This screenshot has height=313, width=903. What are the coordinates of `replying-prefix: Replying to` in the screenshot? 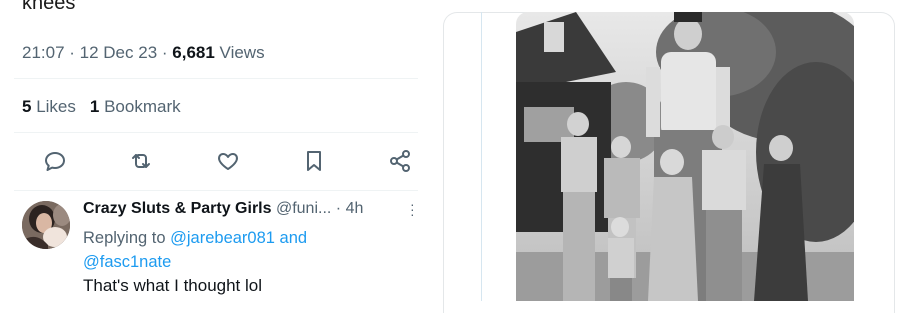 It's located at (127, 238).